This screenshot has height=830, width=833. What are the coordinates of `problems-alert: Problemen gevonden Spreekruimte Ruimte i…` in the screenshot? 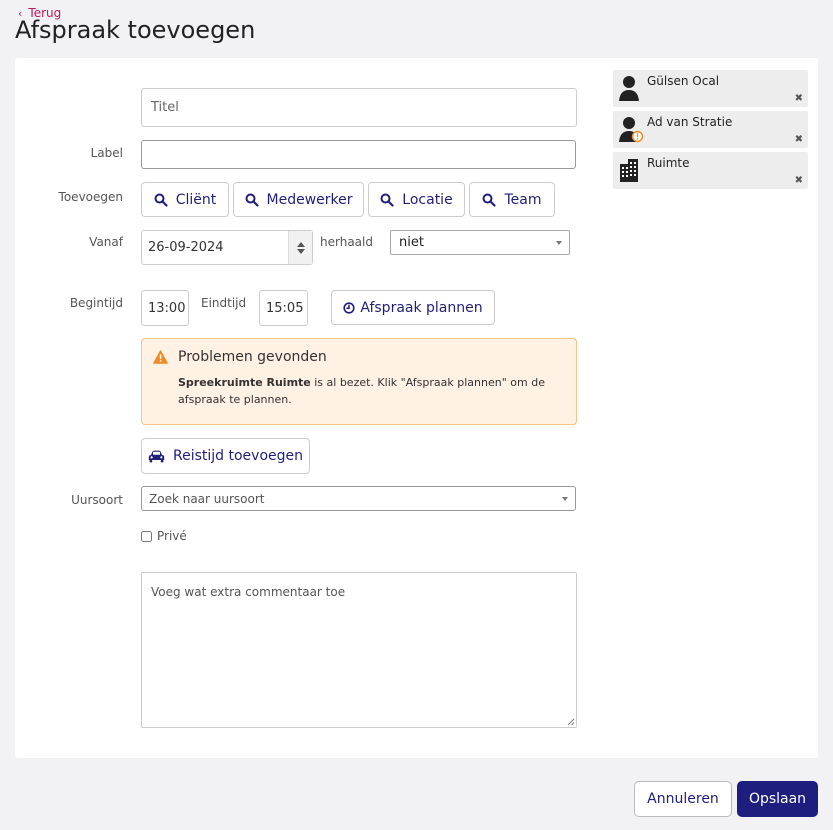 It's located at (359, 381).